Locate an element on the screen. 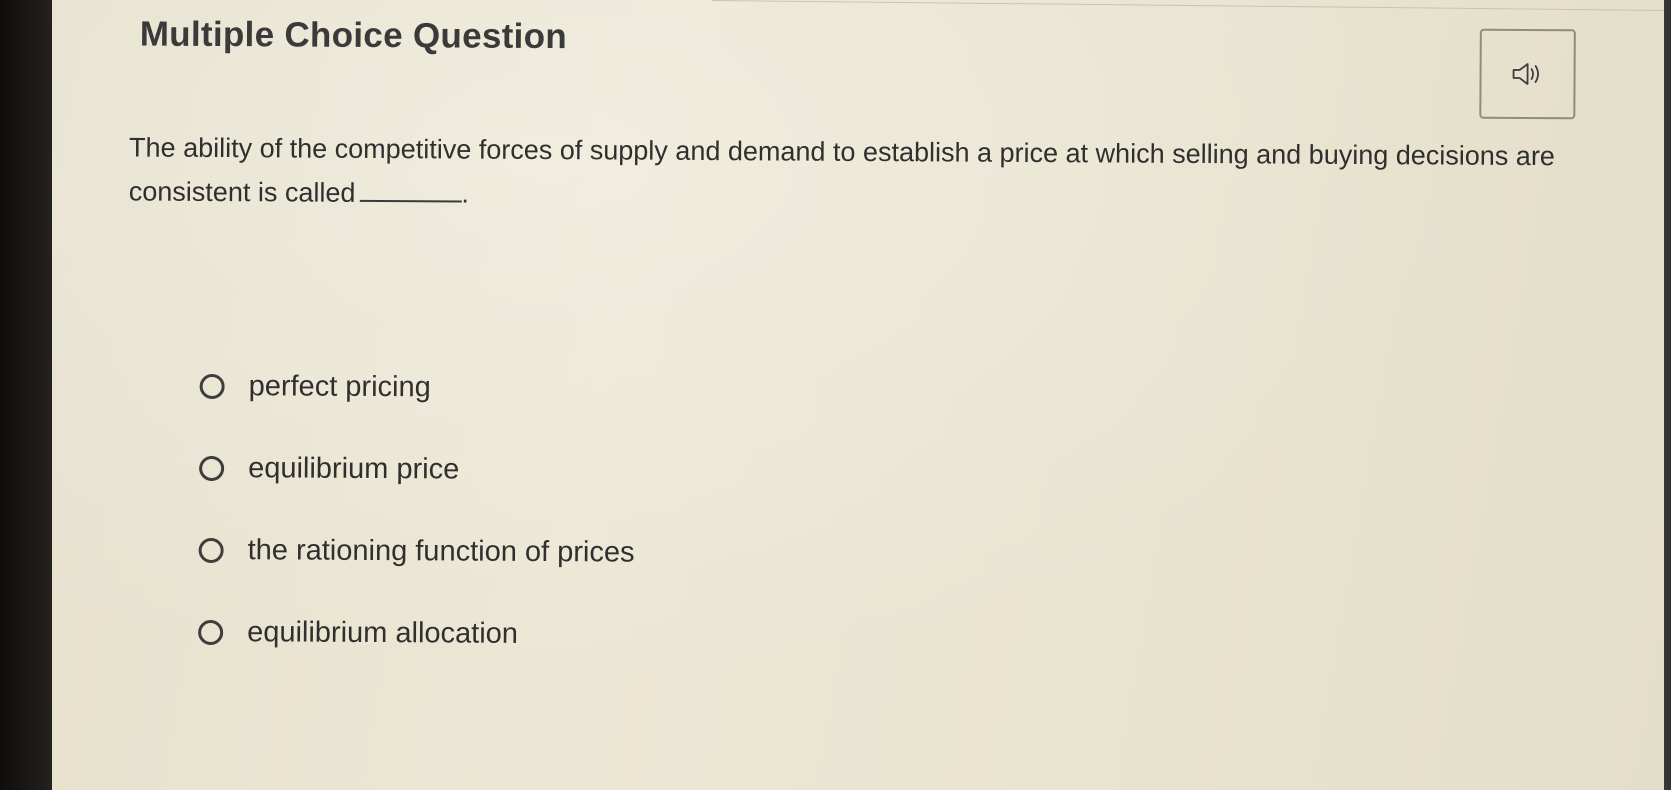 The width and height of the screenshot is (1671, 790). option-perfect-pricing: perfect pricing is located at coordinates (417, 387).